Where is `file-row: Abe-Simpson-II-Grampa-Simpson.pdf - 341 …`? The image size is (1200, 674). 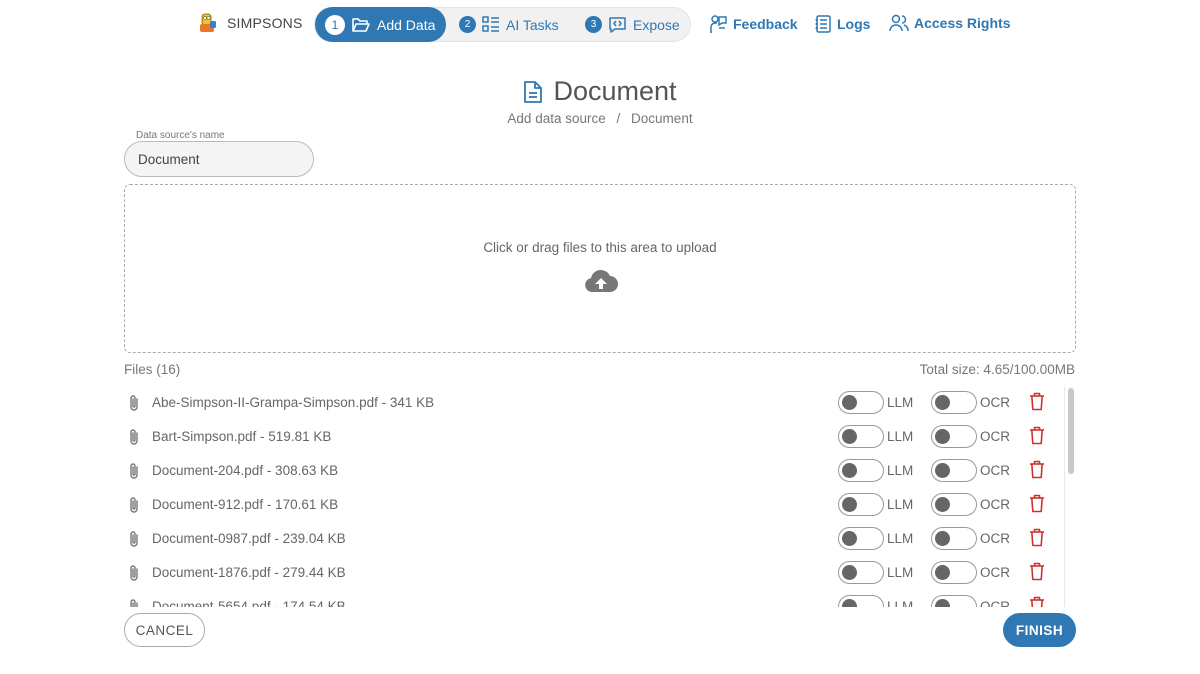 file-row: Abe-Simpson-II-Grampa-Simpson.pdf - 341 … is located at coordinates (594, 402).